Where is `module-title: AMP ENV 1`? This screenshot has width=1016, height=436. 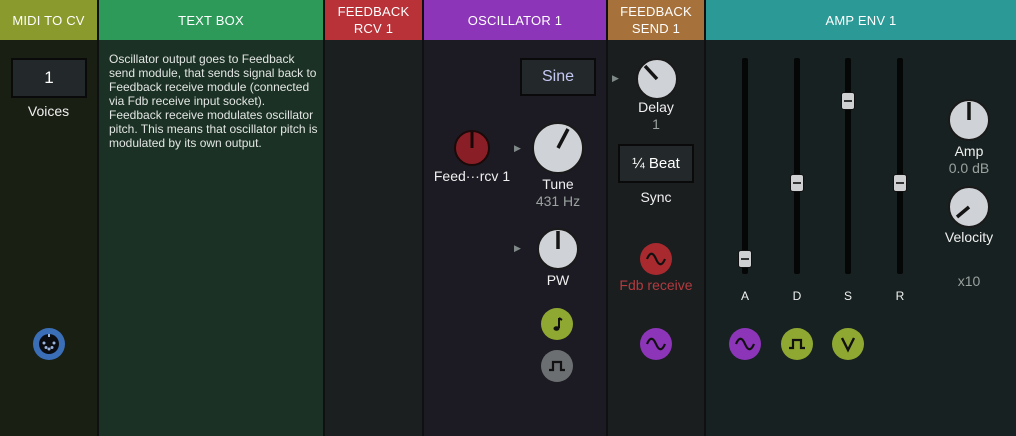 module-title: AMP ENV 1 is located at coordinates (861, 20).